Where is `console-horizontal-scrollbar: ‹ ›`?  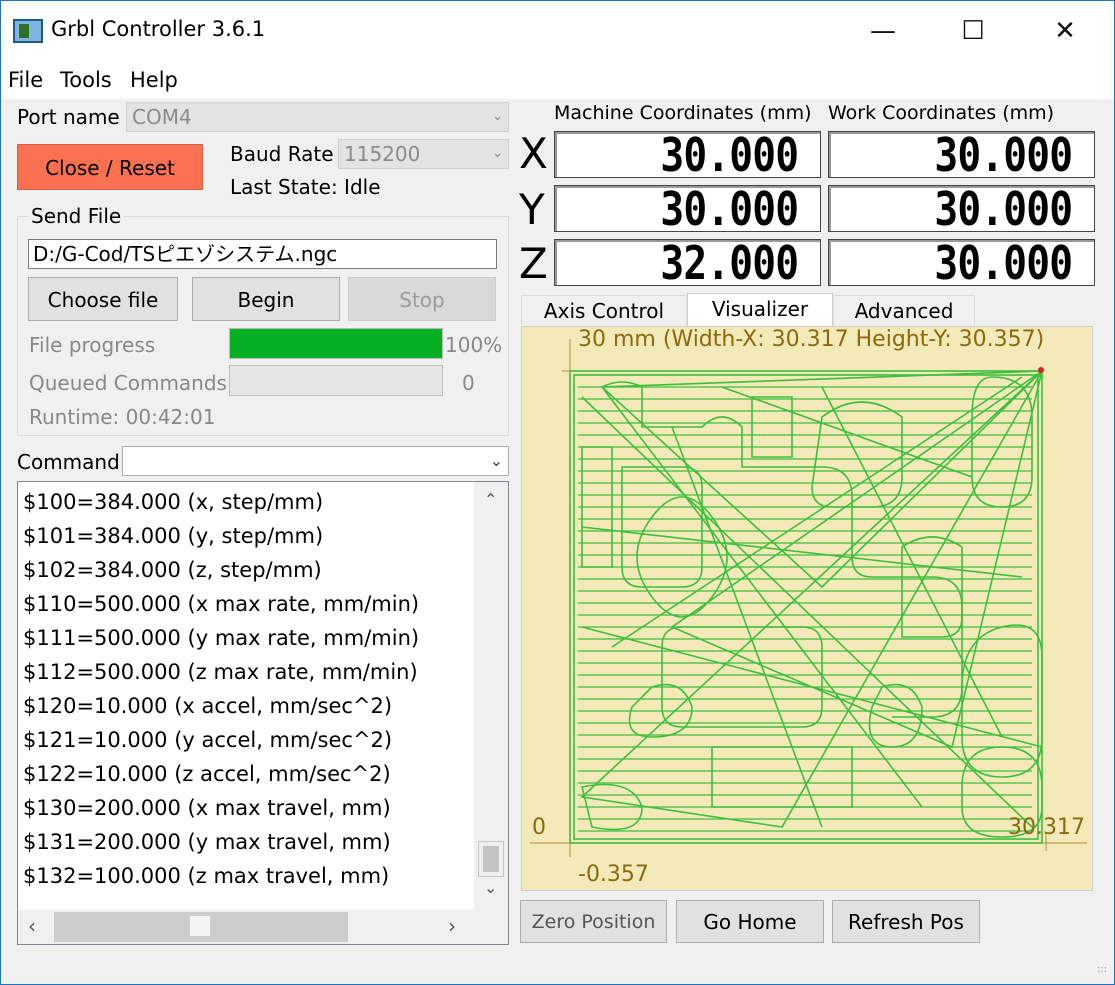
console-horizontal-scrollbar: ‹ › is located at coordinates (246, 927).